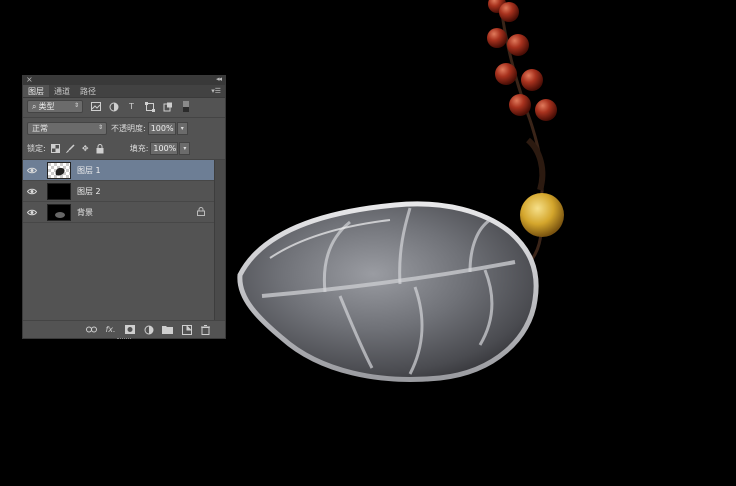 This screenshot has width=736, height=486. I want to click on link-layers-icon, so click(91, 329).